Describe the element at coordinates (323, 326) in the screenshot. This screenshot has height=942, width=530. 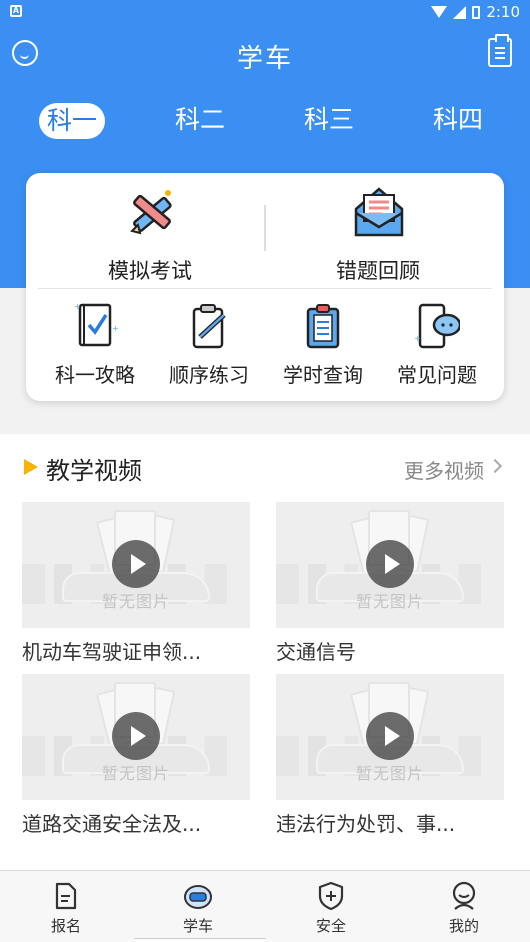
I see `clipboard-list-icon` at that location.